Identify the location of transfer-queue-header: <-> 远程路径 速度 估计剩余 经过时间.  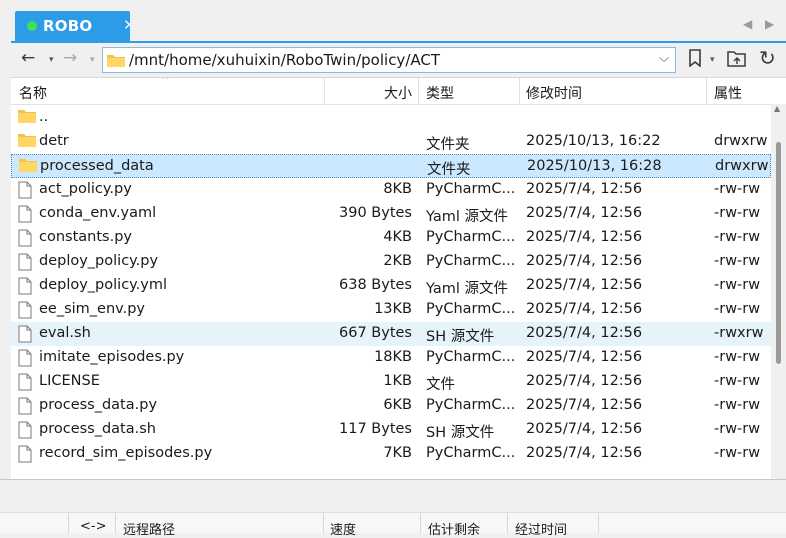
(393, 525).